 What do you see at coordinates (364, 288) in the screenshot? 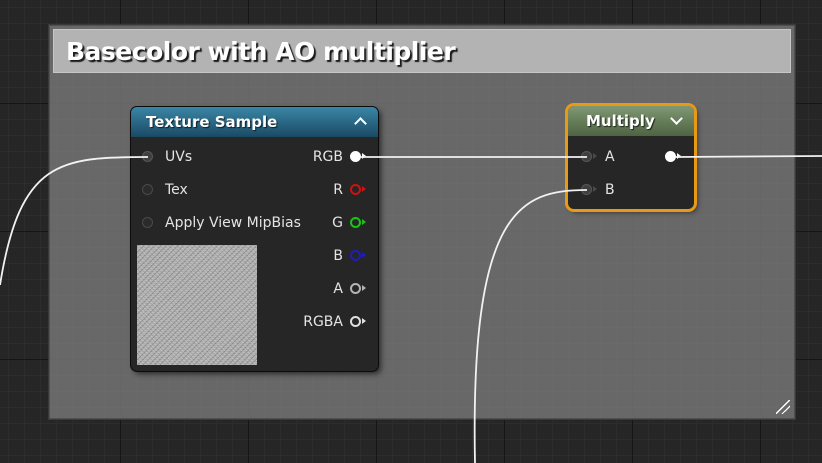
I see `a-arrow-icon` at bounding box center [364, 288].